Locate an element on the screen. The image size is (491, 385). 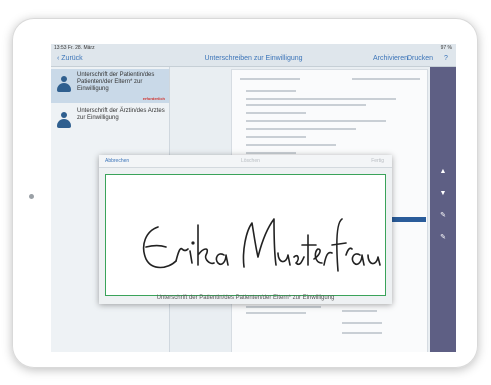
status-time: 13:53 Fr. 28. März is located at coordinates (74, 48).